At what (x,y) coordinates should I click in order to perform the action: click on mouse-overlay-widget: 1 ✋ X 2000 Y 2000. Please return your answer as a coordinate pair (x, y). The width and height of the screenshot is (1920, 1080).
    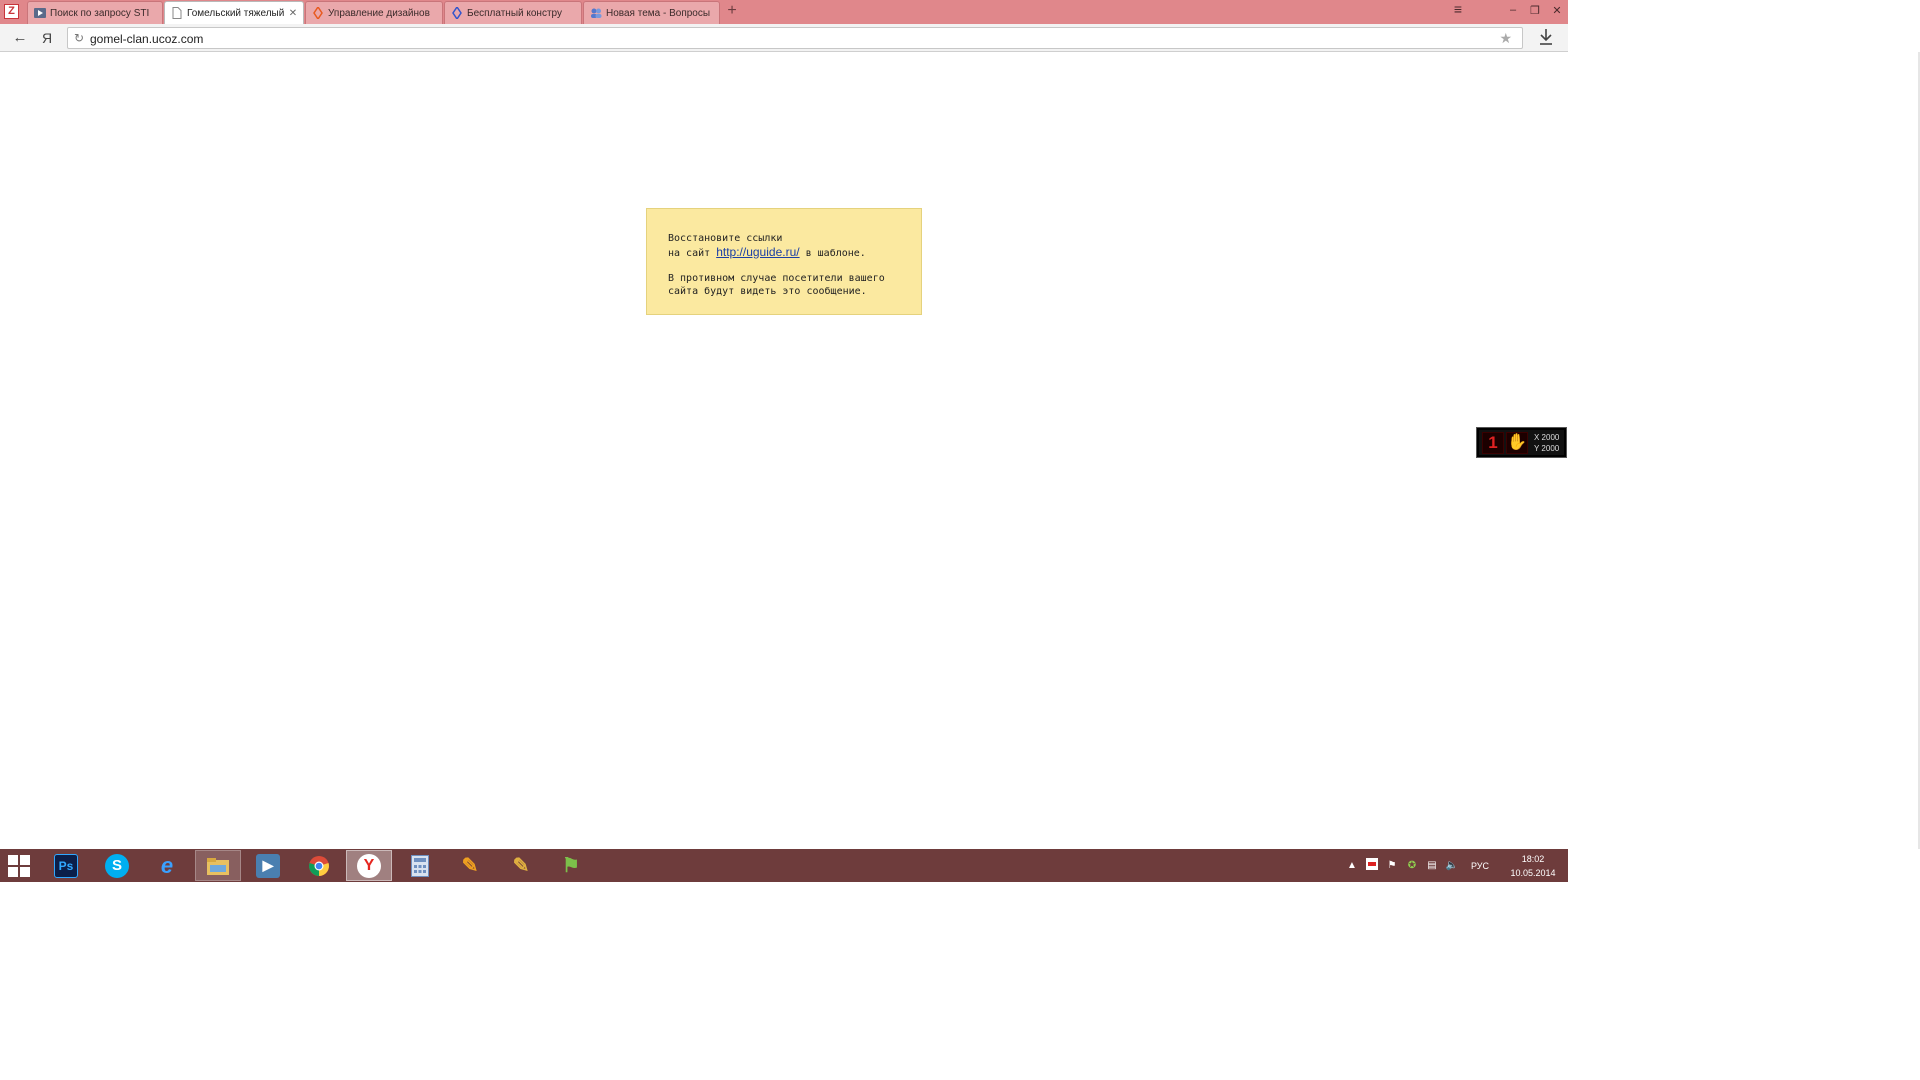
    Looking at the image, I should click on (1521, 442).